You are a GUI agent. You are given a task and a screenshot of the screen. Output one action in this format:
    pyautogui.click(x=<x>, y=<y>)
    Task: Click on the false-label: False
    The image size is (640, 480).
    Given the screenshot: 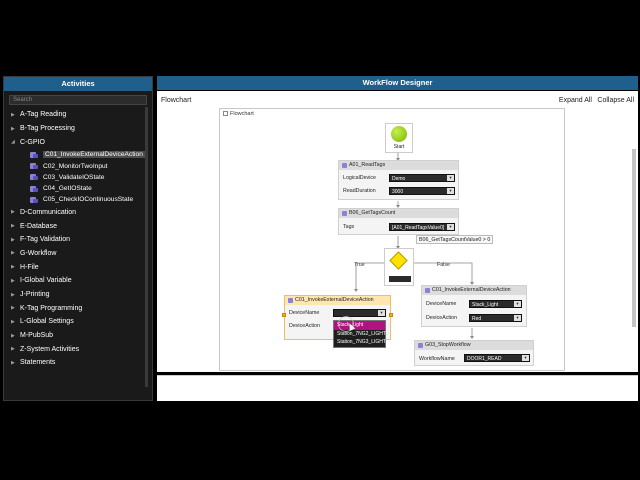 What is the action you would take?
    pyautogui.click(x=443, y=265)
    